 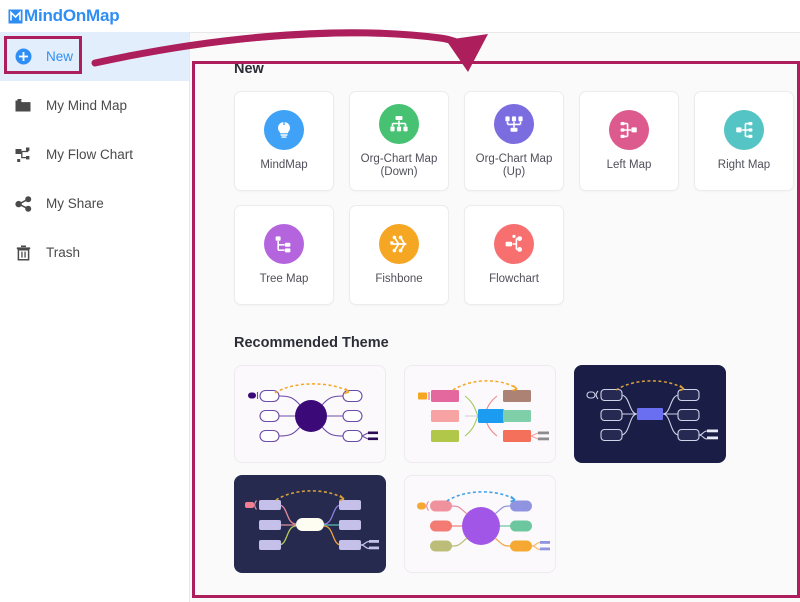 I want to click on sidebar-item-label: Trash, so click(x=63, y=252).